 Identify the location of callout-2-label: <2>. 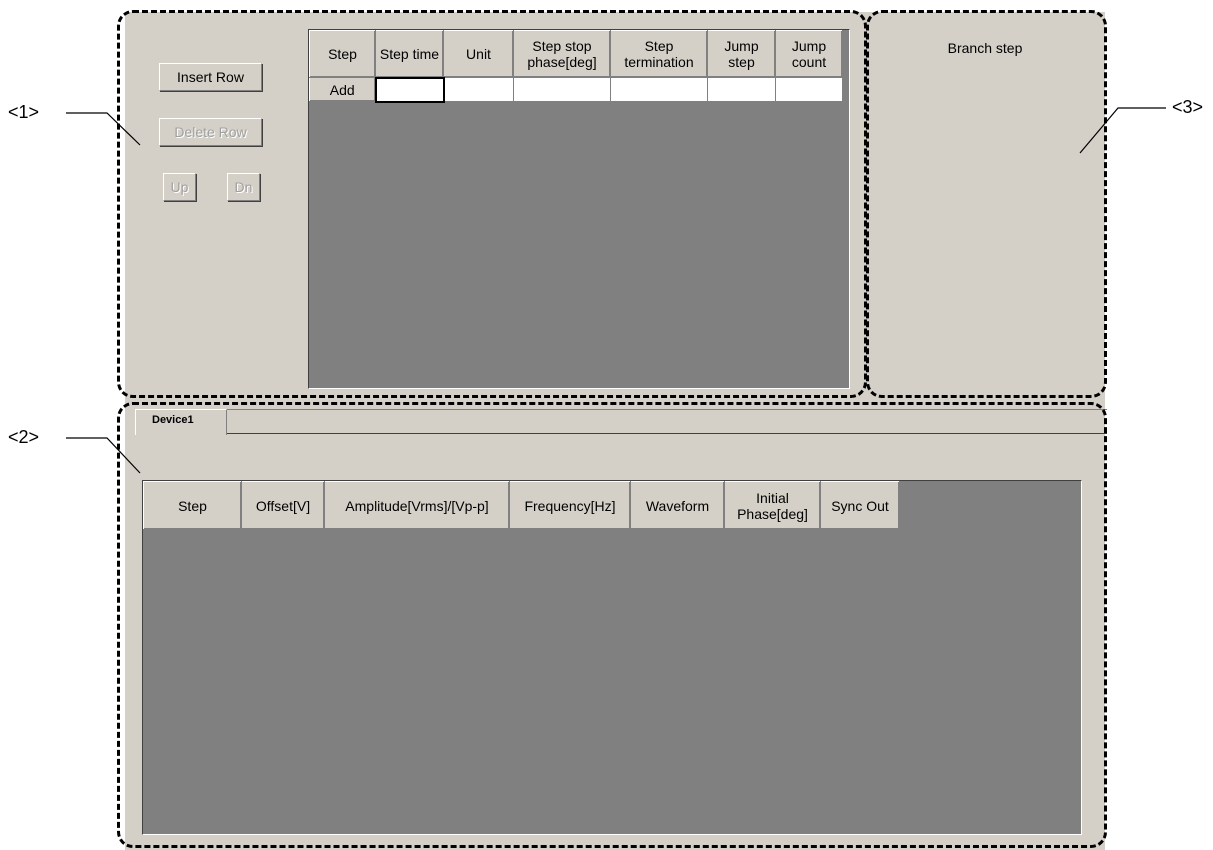
(24, 437).